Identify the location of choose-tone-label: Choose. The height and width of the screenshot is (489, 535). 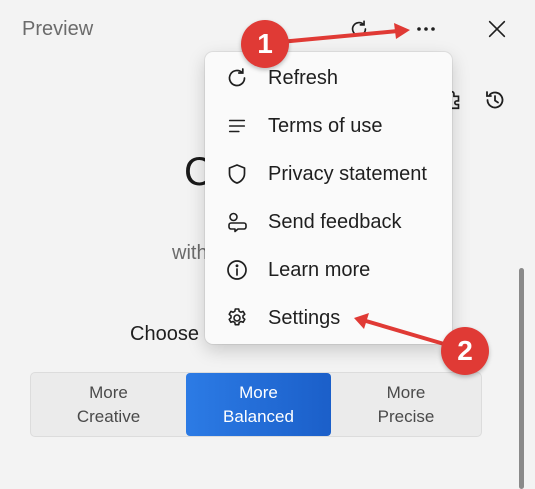
(164, 334).